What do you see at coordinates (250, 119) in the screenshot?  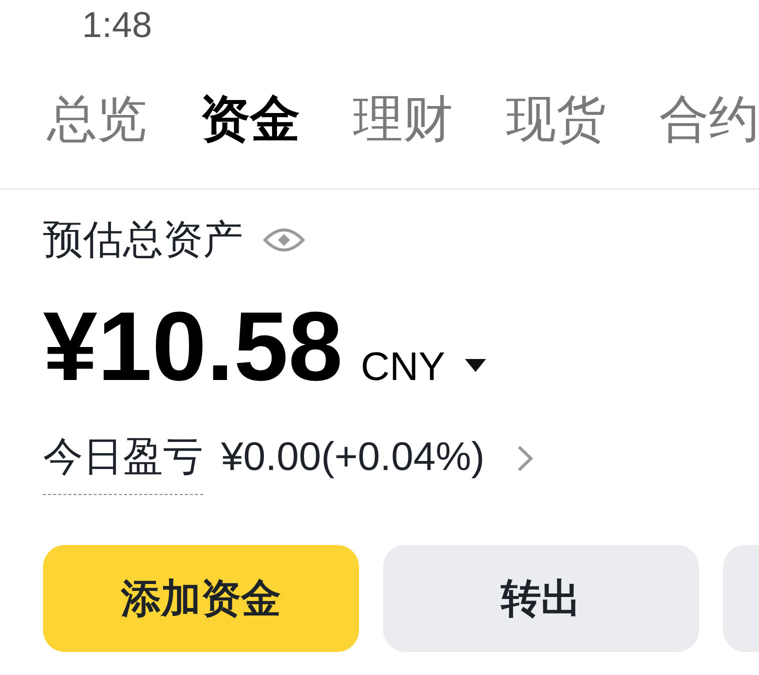 I see `tab: 资金` at bounding box center [250, 119].